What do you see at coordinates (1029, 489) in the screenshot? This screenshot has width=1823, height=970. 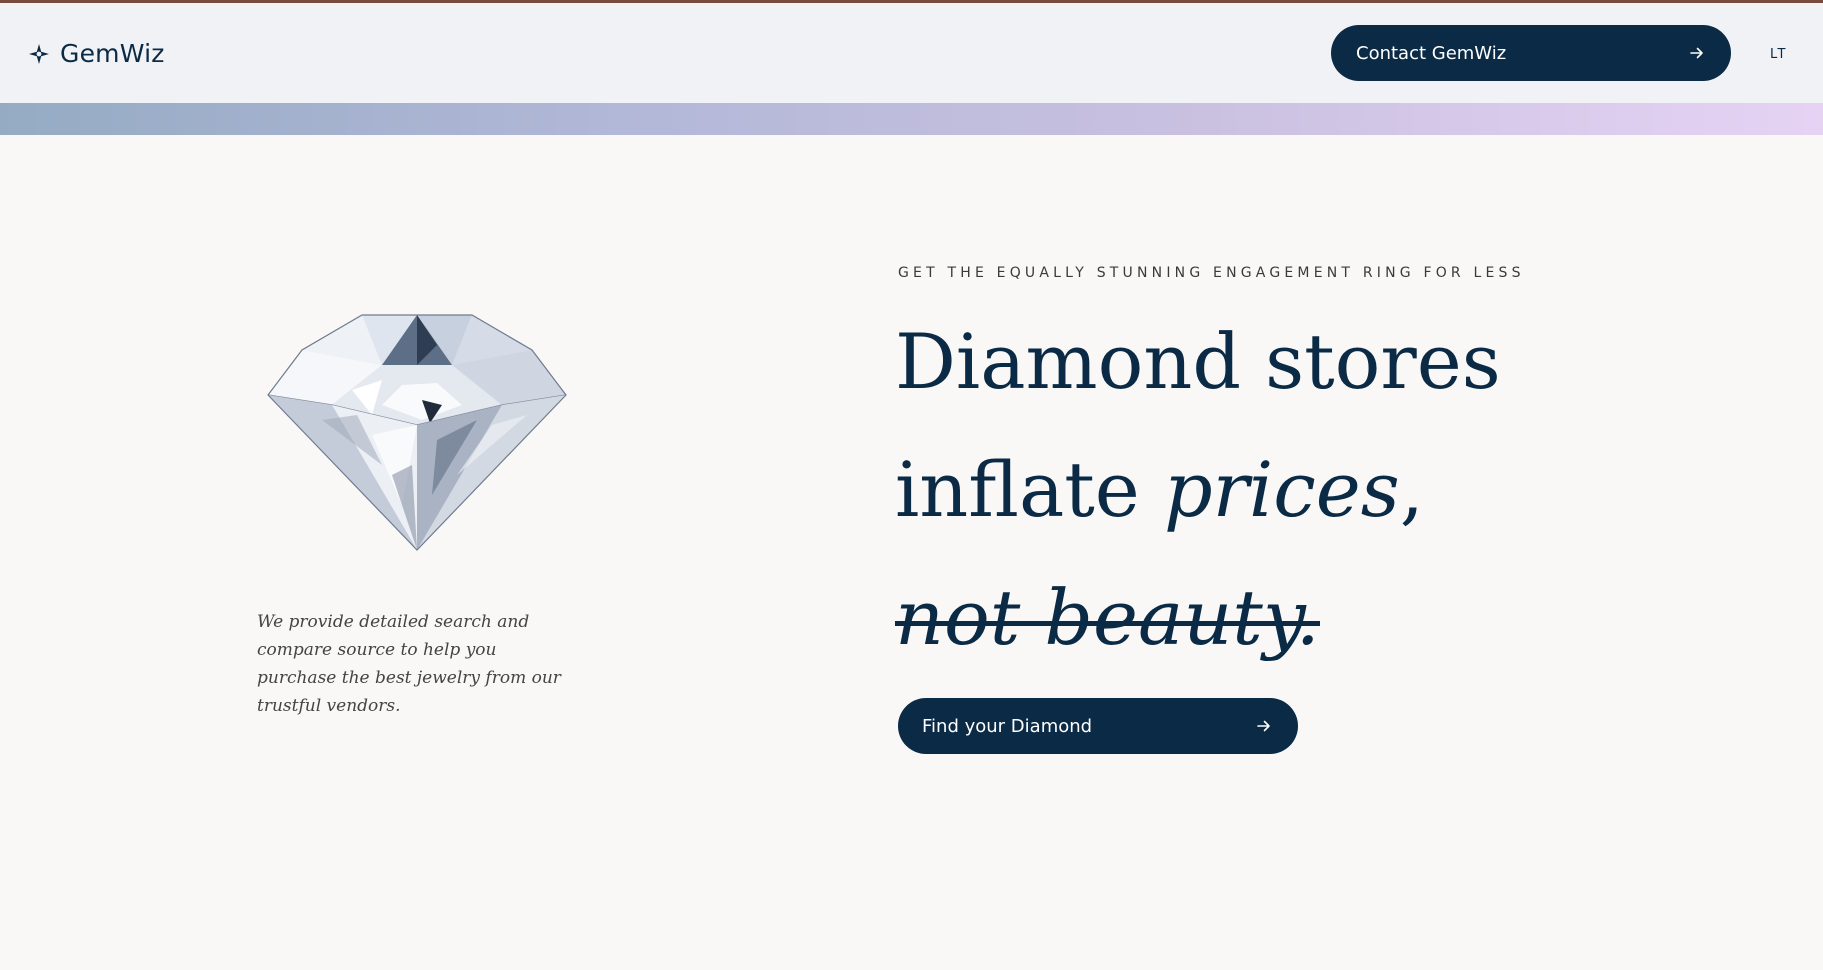 I see `headline-line-2-plain: inflate` at bounding box center [1029, 489].